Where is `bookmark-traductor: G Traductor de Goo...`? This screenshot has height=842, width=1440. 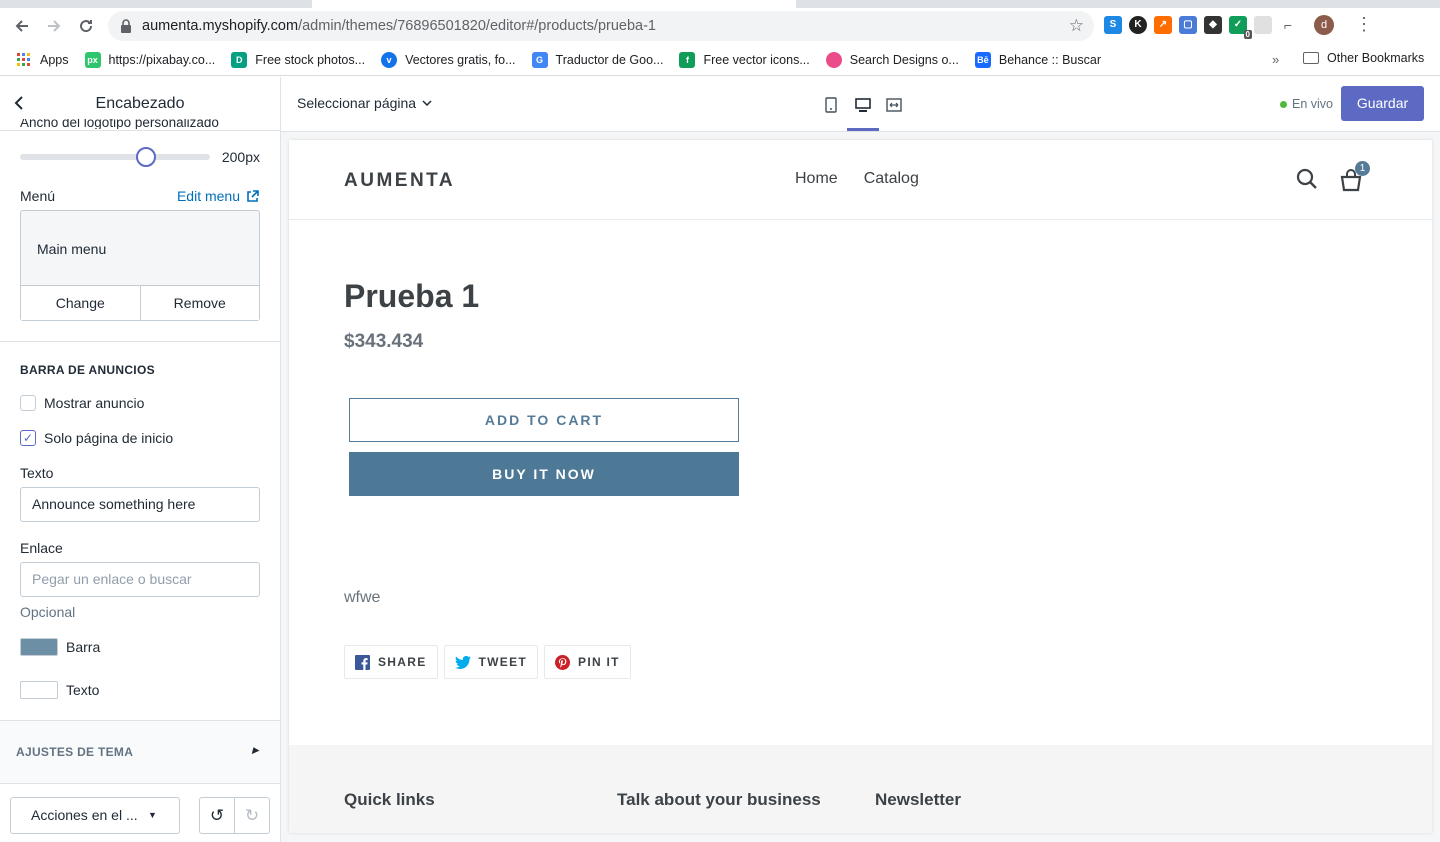 bookmark-traductor: G Traductor de Goo... is located at coordinates (597, 59).